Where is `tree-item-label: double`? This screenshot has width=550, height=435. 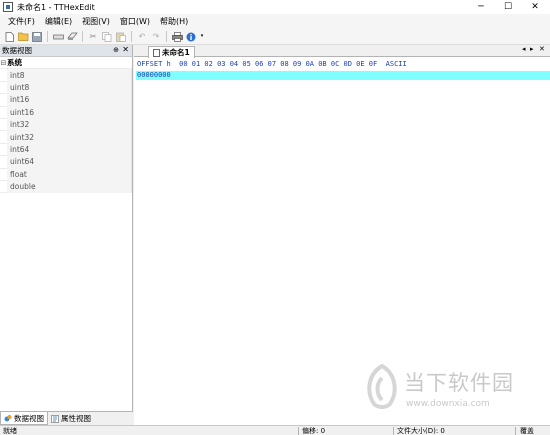 tree-item-label: double is located at coordinates (23, 187).